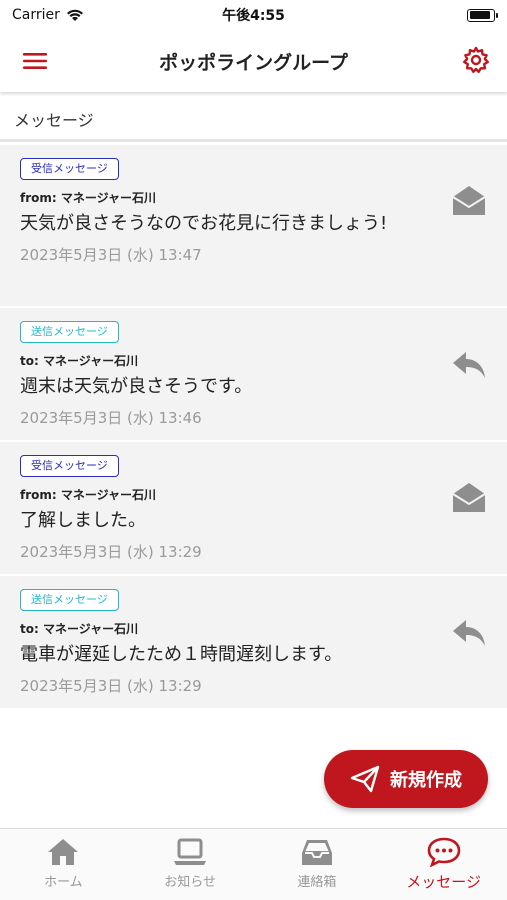 This screenshot has width=507, height=900. I want to click on chat-bubble-icon, so click(443, 852).